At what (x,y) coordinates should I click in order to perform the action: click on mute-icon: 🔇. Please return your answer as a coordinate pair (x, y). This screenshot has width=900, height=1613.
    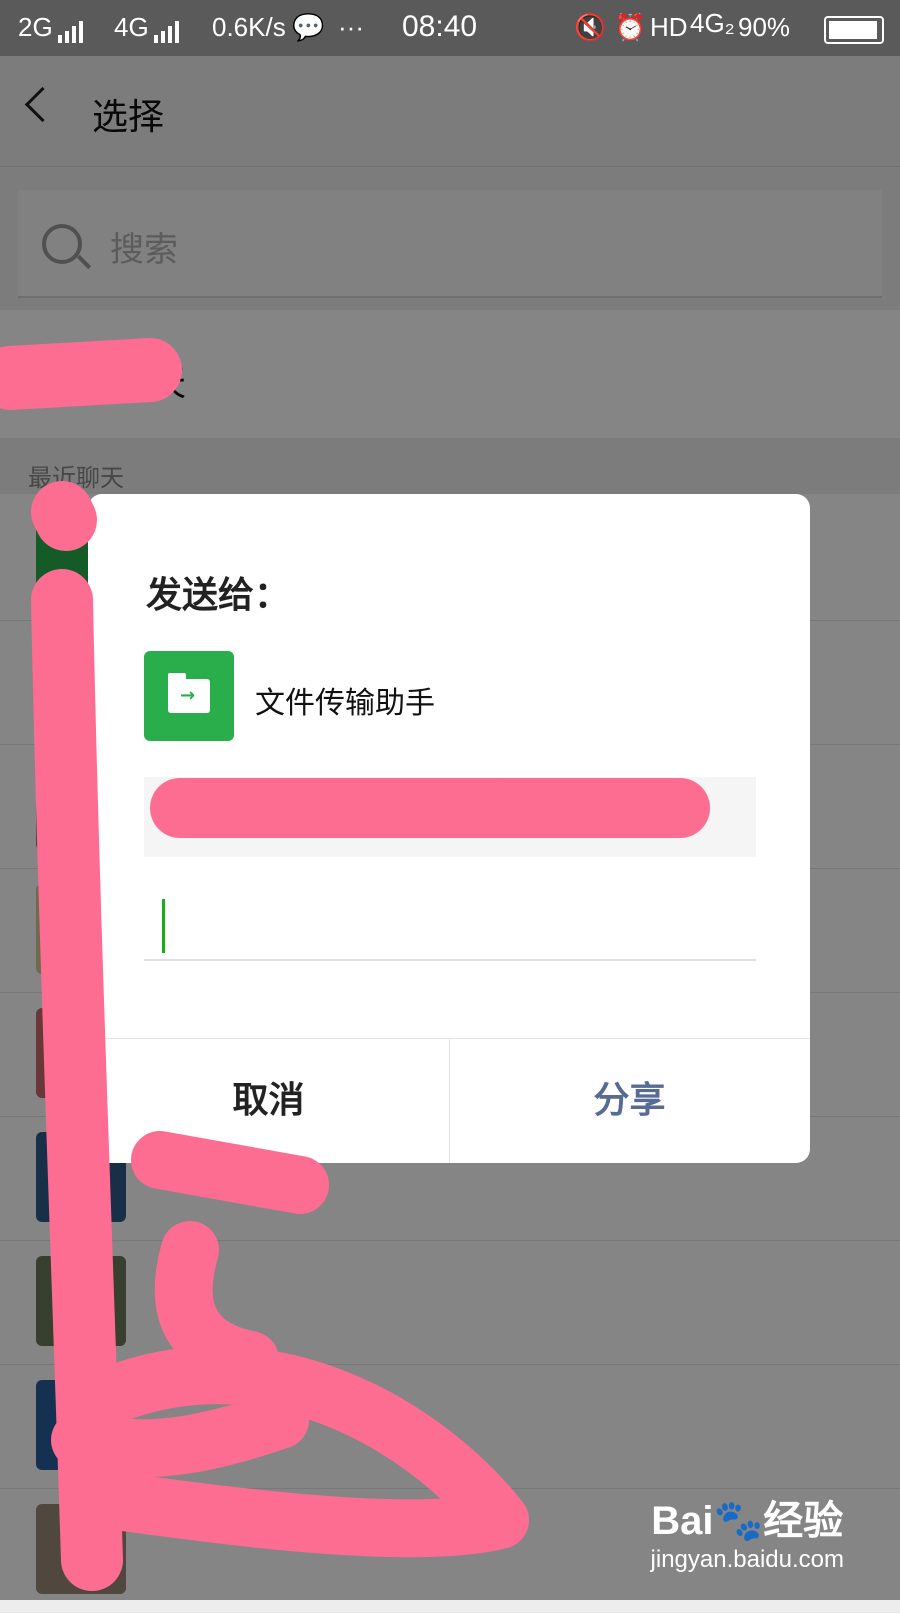
    Looking at the image, I should click on (590, 27).